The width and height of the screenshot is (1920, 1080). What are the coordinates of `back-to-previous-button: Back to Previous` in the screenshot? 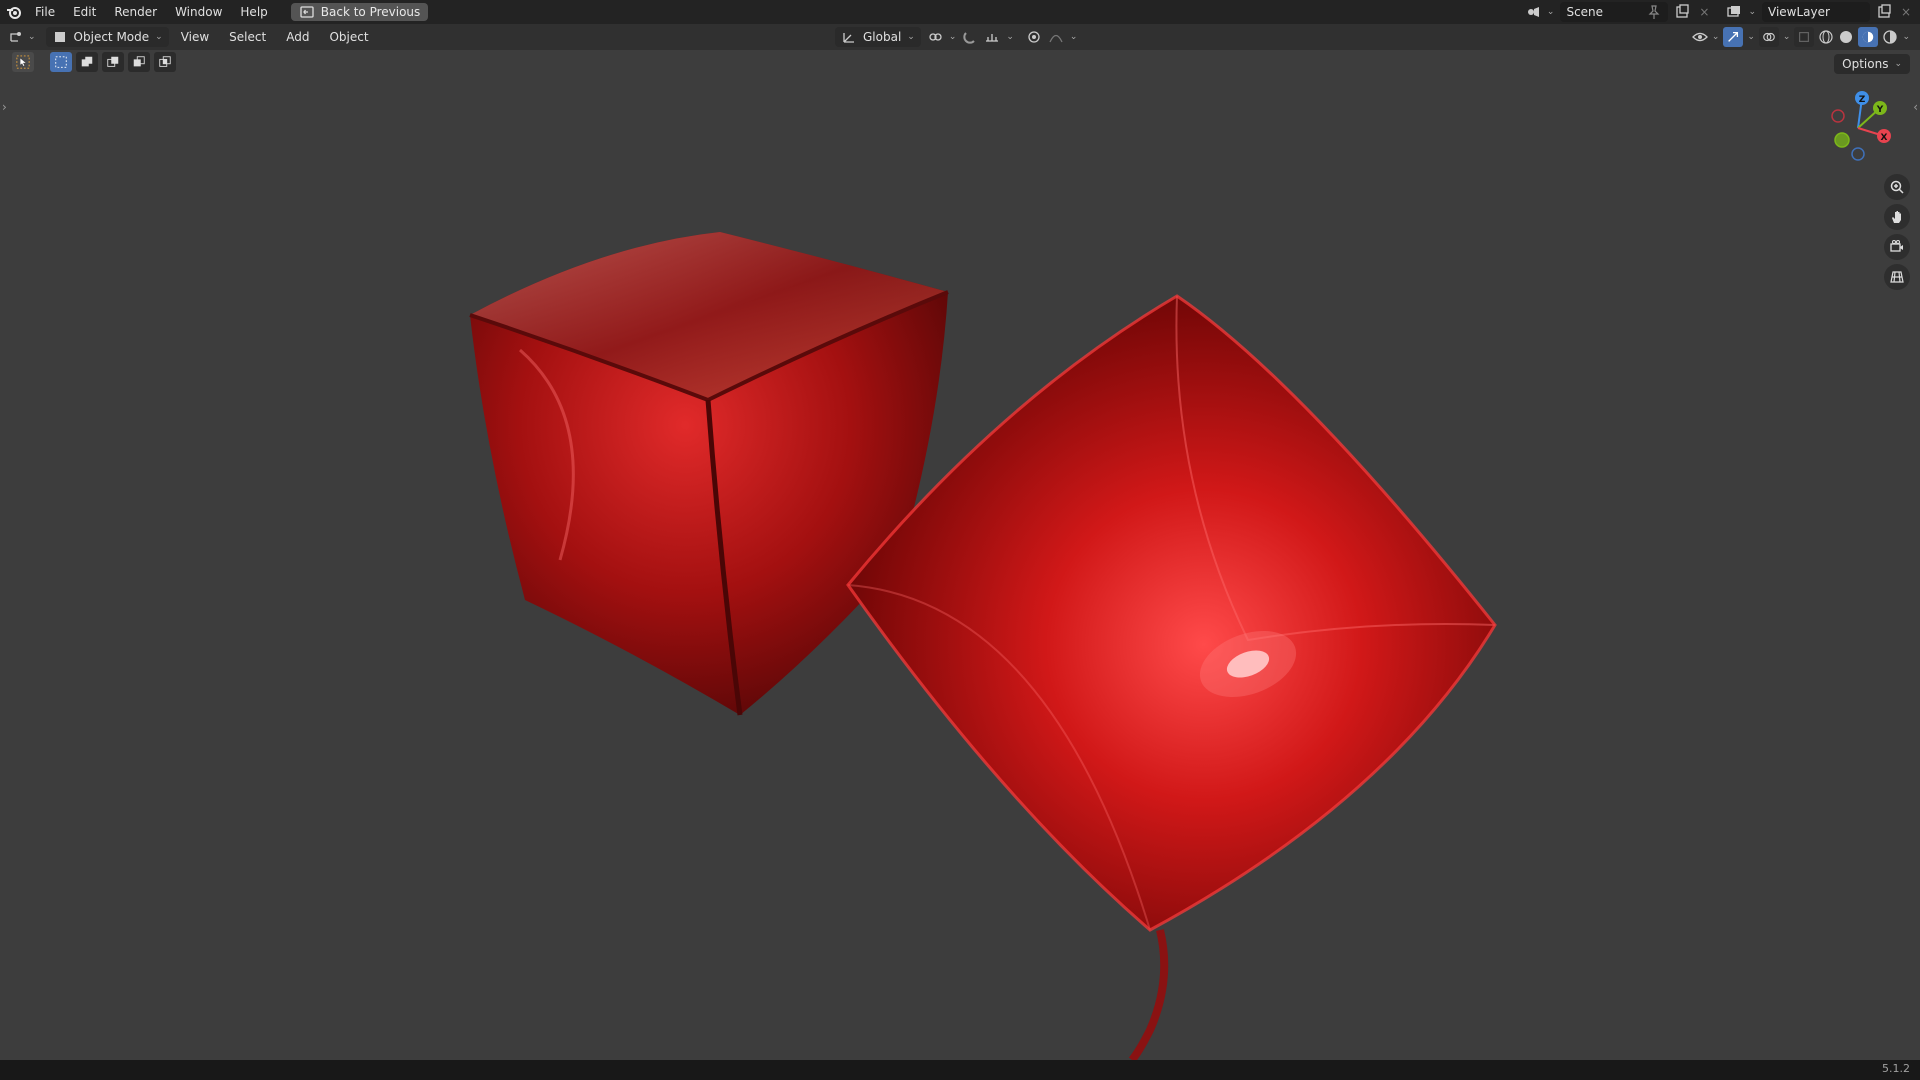 It's located at (359, 12).